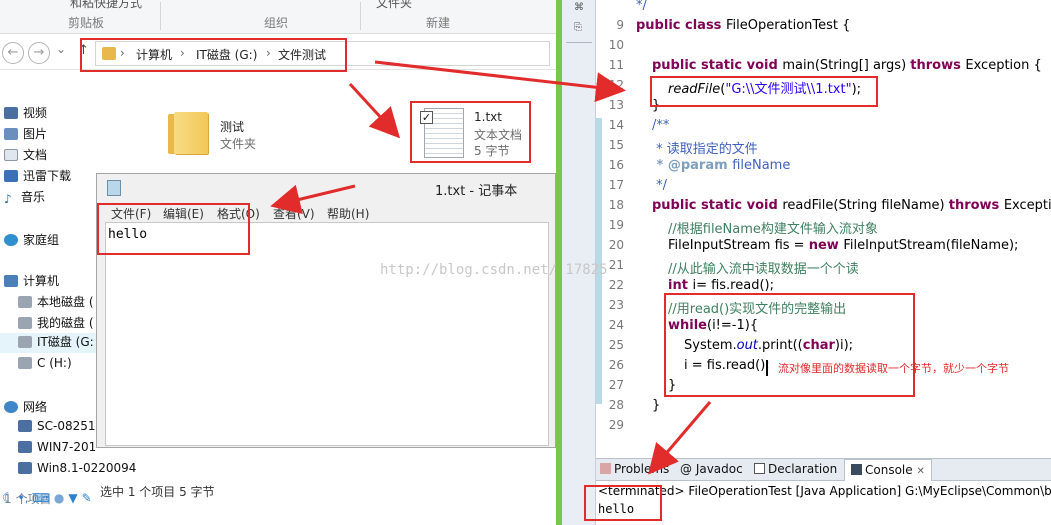 The height and width of the screenshot is (525, 1051). I want to click on ribbon-group-new: 新建, so click(438, 23).